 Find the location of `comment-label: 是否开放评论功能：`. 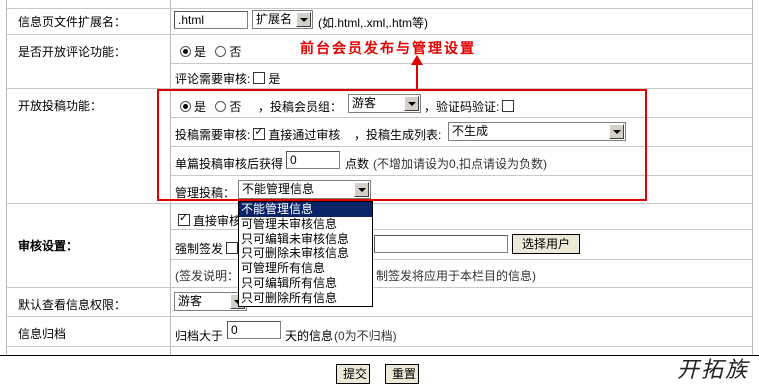

comment-label: 是否开放评论功能： is located at coordinates (72, 52).